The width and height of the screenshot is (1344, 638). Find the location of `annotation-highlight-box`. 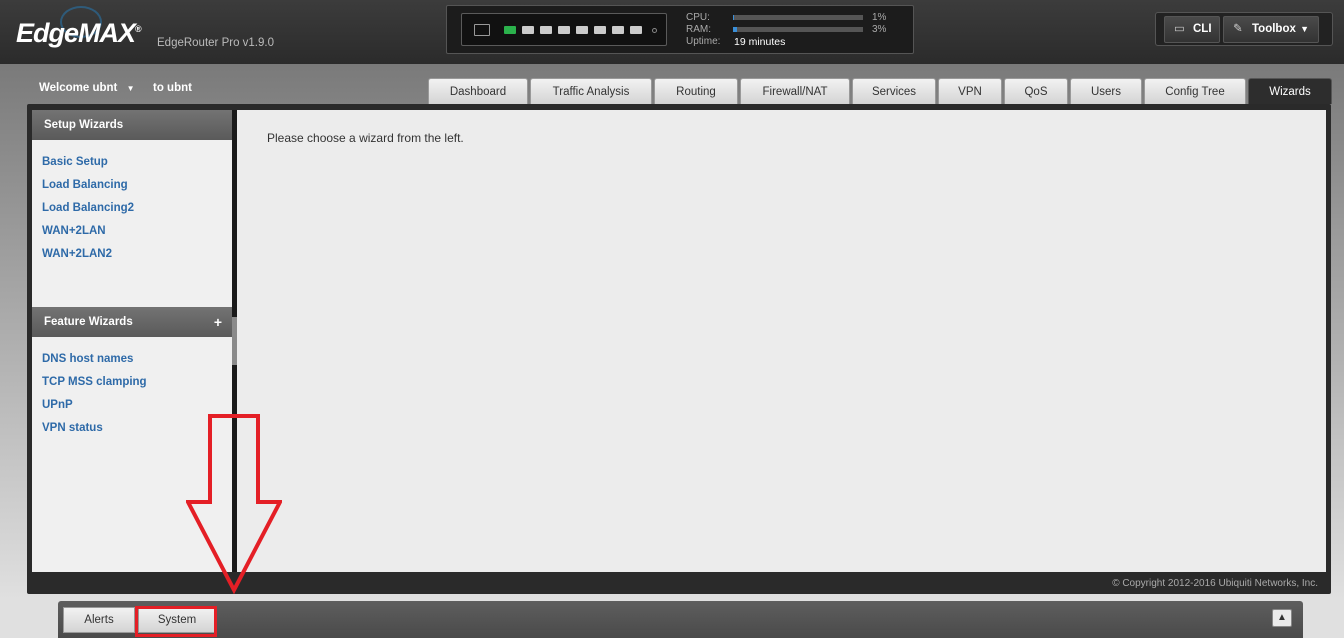

annotation-highlight-box is located at coordinates (176, 621).